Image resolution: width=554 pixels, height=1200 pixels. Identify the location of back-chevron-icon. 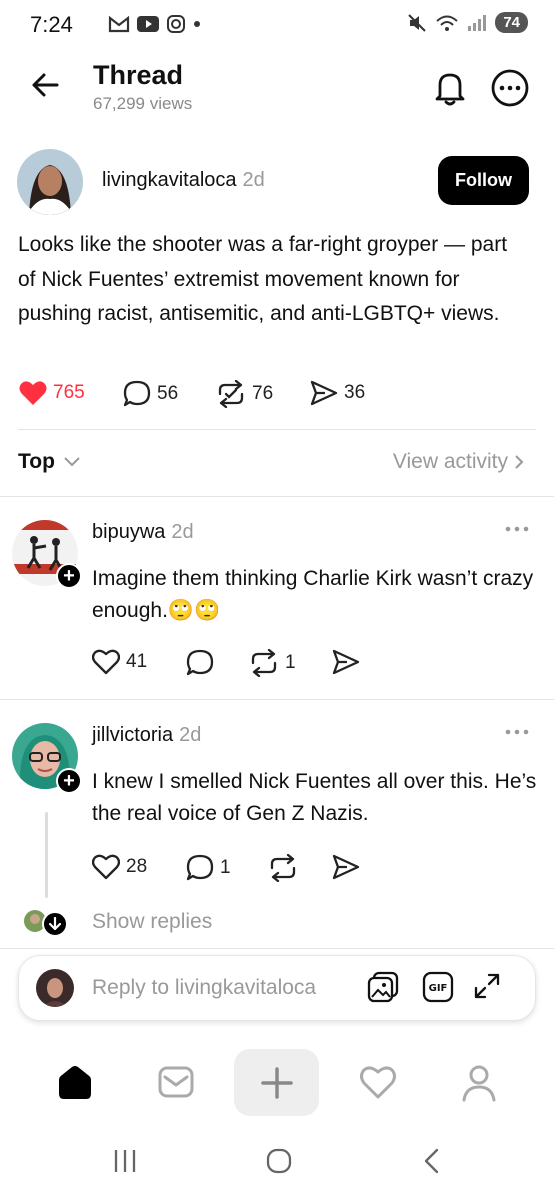
(431, 1161).